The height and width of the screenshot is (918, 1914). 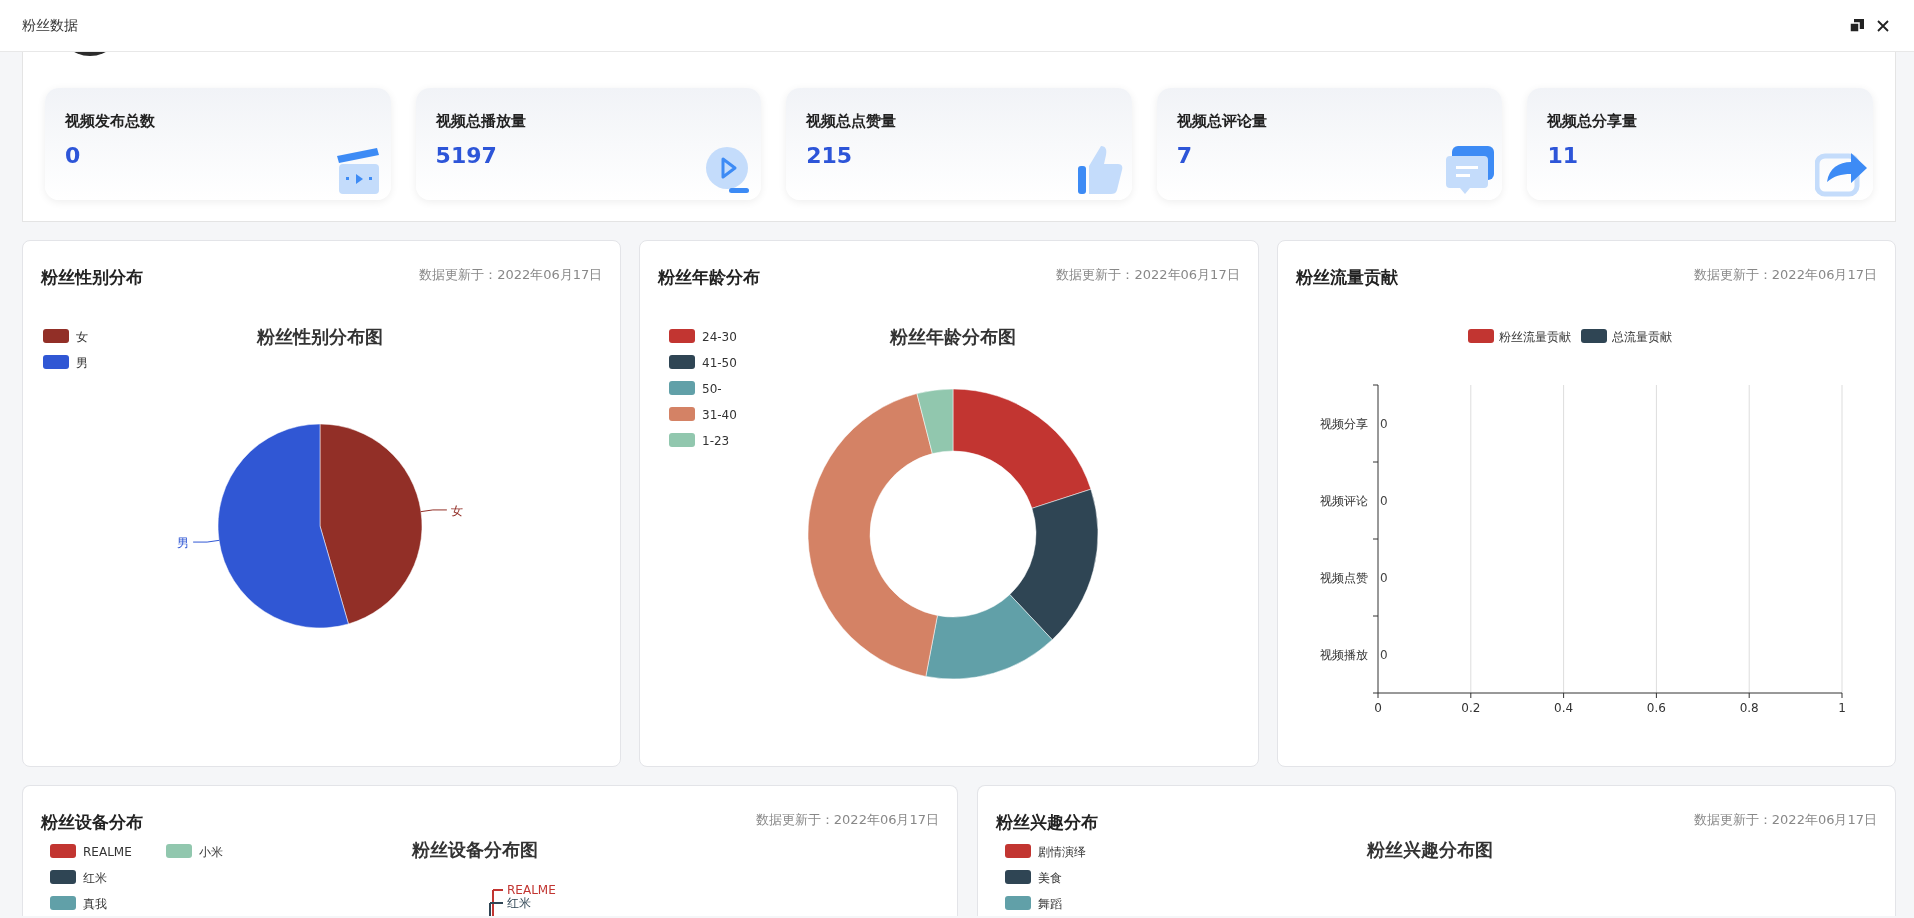 I want to click on legend-item: 总流量贡献, so click(x=1626, y=336).